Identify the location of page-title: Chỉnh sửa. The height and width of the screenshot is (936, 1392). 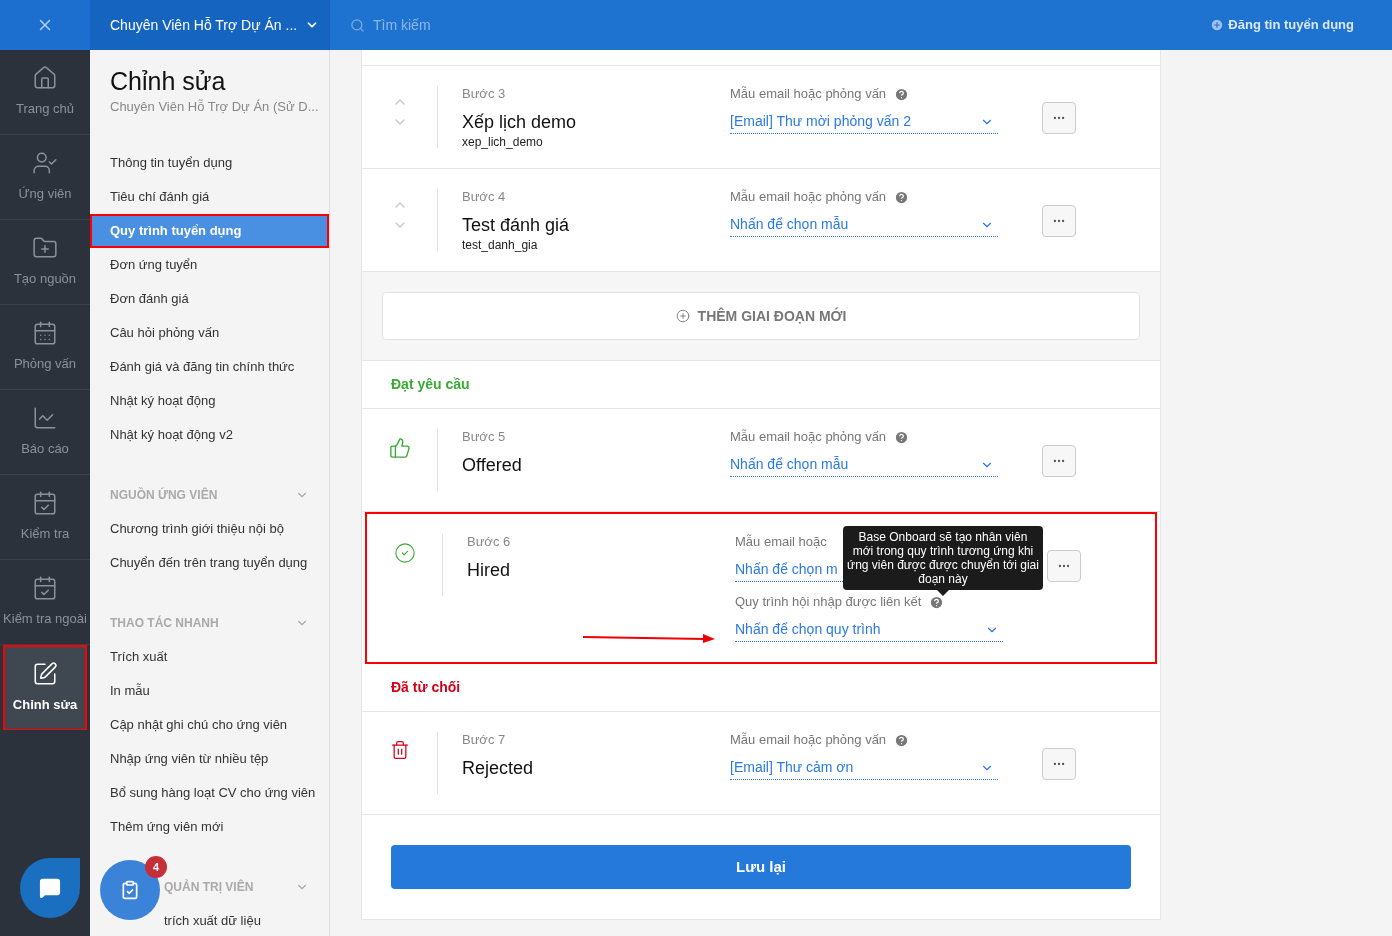
(168, 81).